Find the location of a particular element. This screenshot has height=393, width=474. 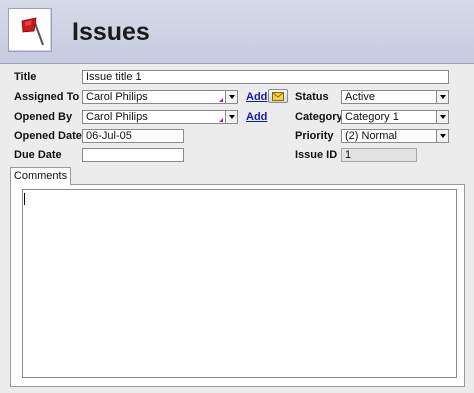

tab-comments: Comments is located at coordinates (40, 176).